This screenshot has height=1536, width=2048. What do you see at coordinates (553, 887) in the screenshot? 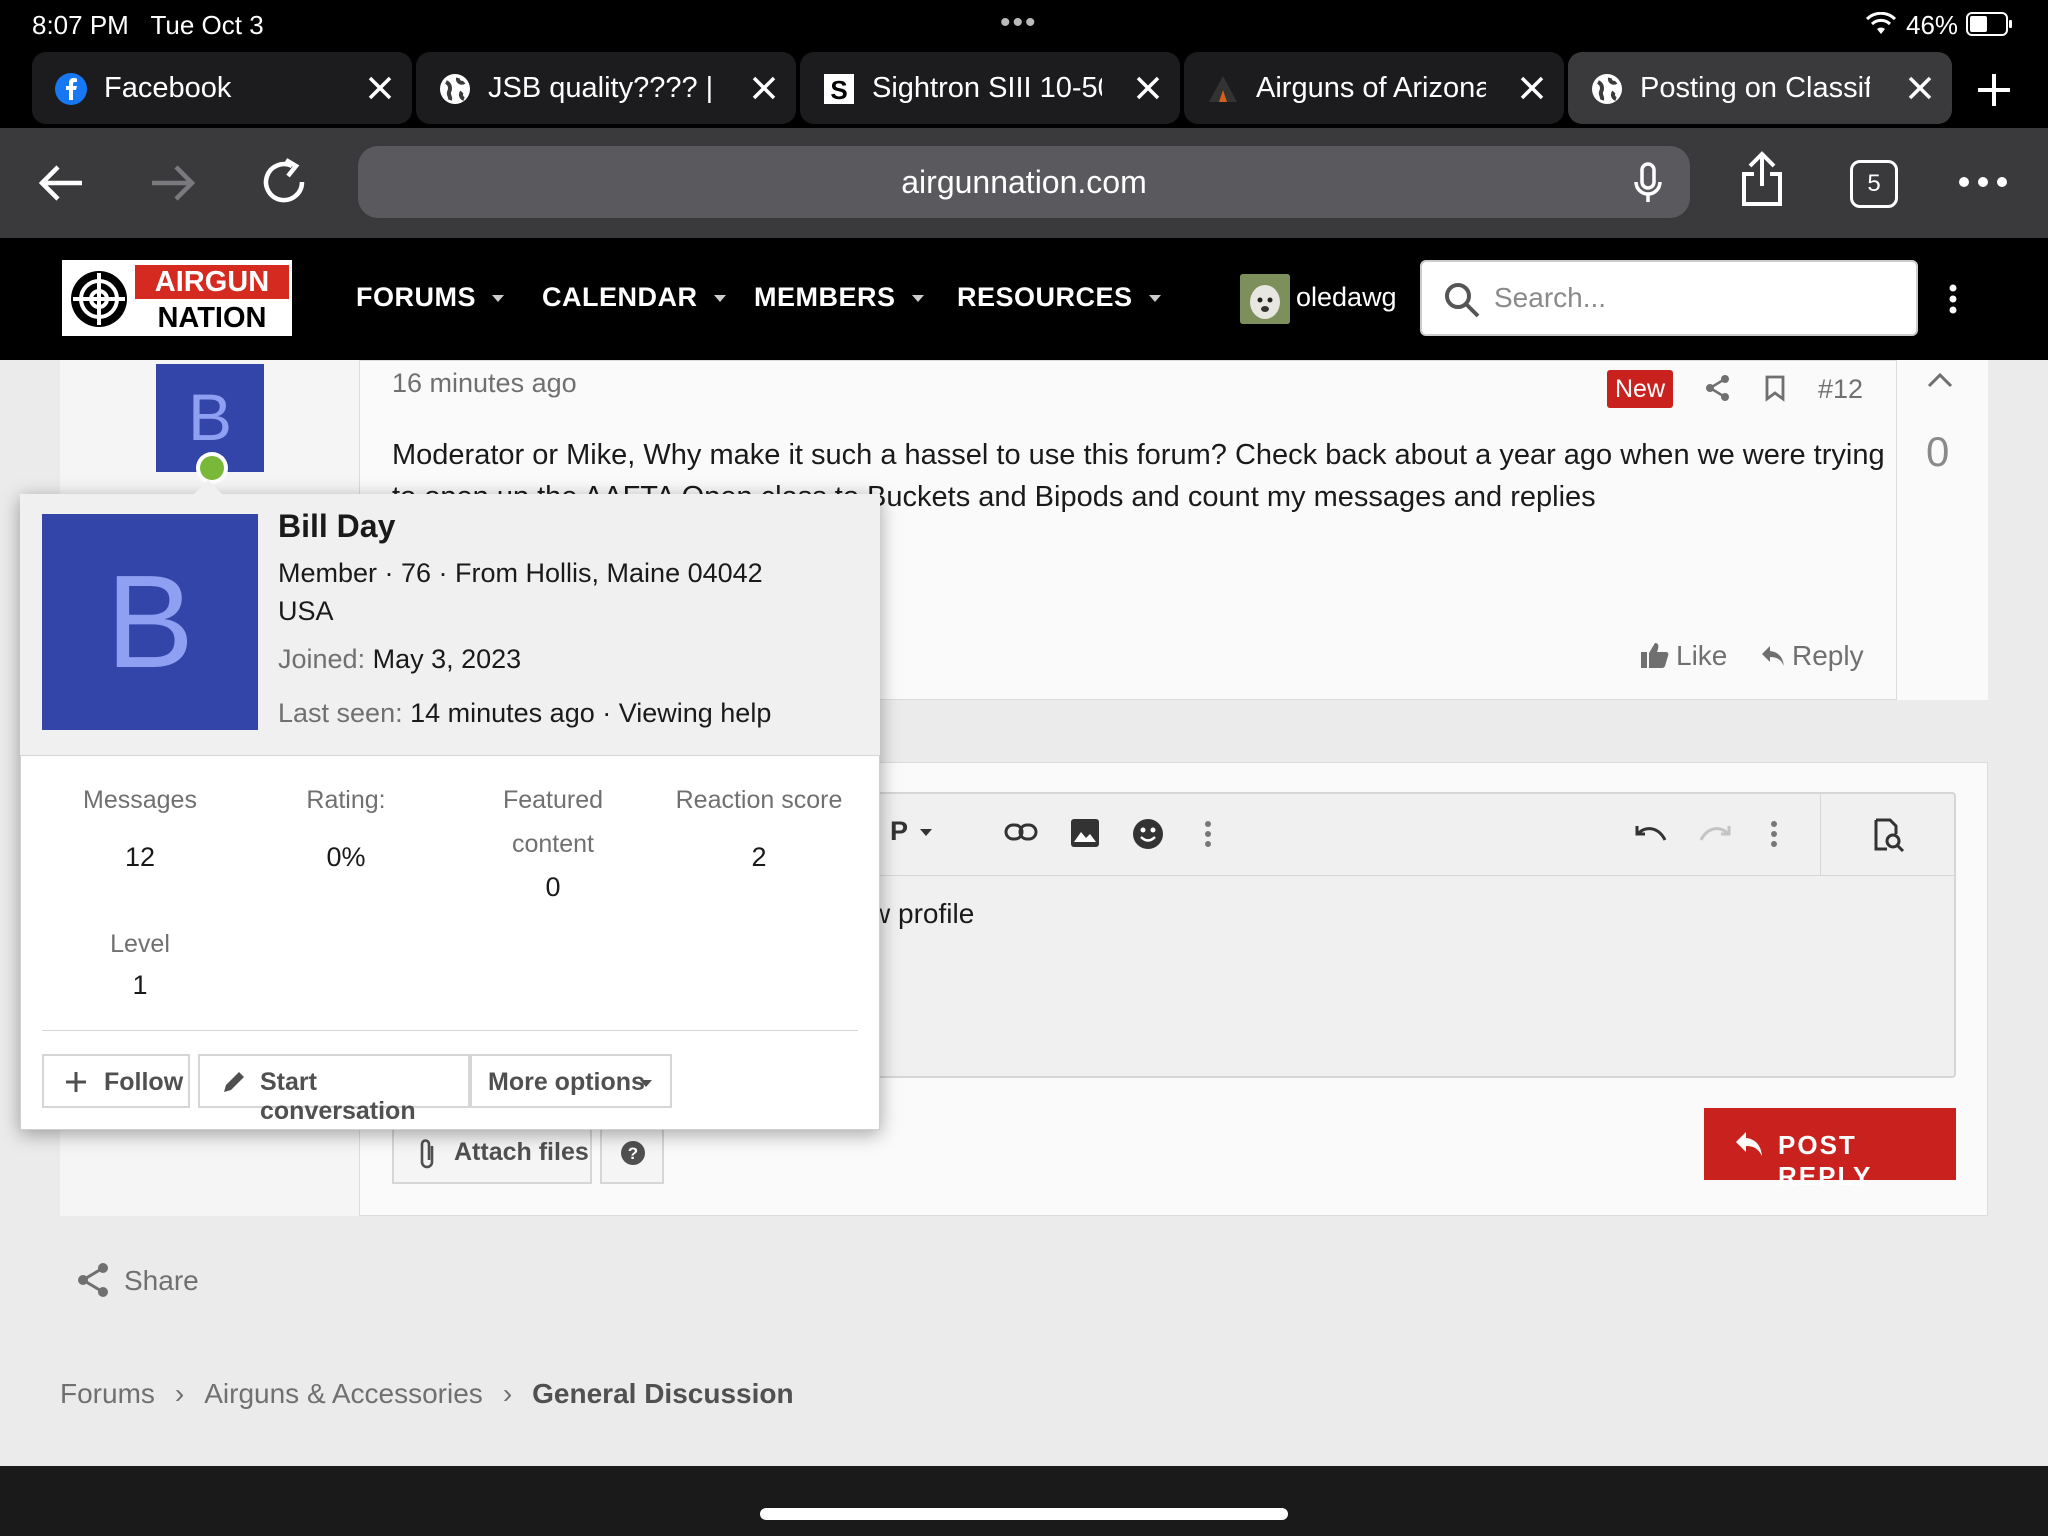
I see `stat-value: 0` at bounding box center [553, 887].